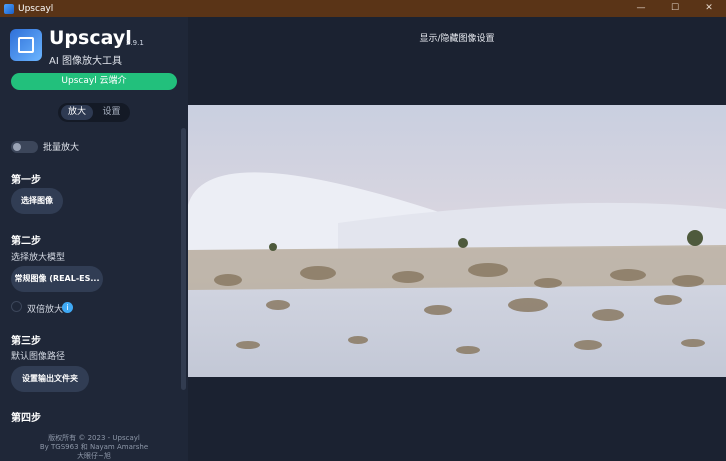 This screenshot has height=461, width=726. What do you see at coordinates (50, 379) in the screenshot?
I see `output-folder-button: 设置输出文件夹` at bounding box center [50, 379].